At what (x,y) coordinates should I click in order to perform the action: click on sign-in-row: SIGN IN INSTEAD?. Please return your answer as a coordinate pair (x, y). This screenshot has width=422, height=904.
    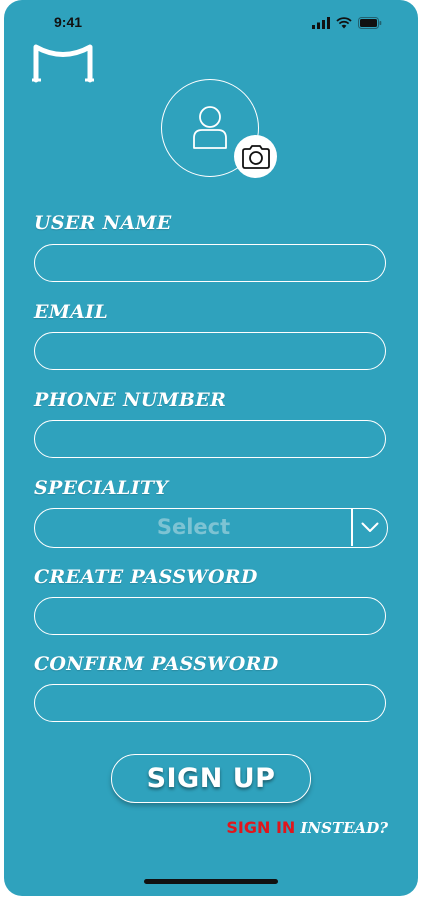
    Looking at the image, I should click on (307, 827).